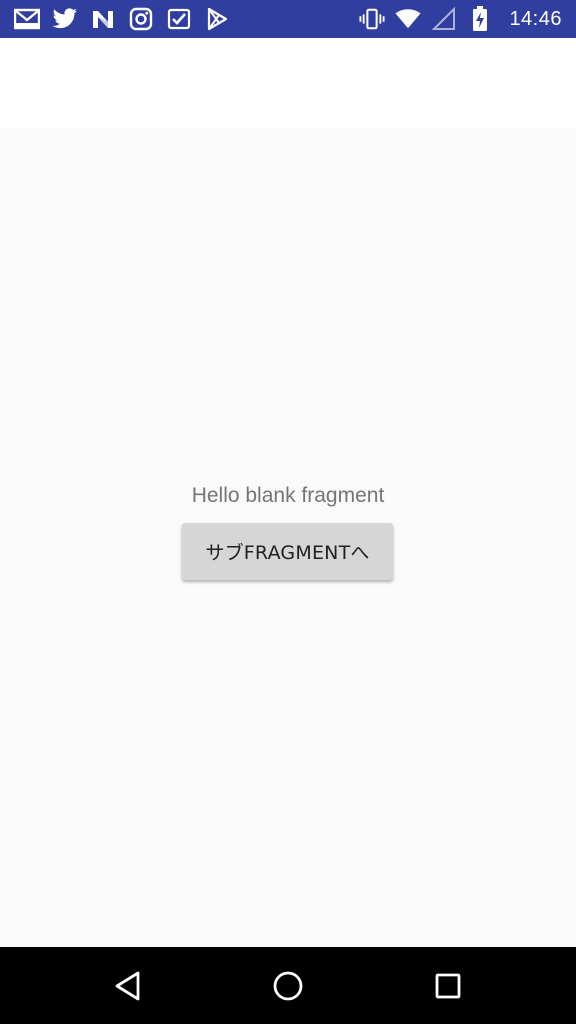 This screenshot has width=576, height=1024. Describe the element at coordinates (122, 19) in the screenshot. I see `notification-icons` at that location.